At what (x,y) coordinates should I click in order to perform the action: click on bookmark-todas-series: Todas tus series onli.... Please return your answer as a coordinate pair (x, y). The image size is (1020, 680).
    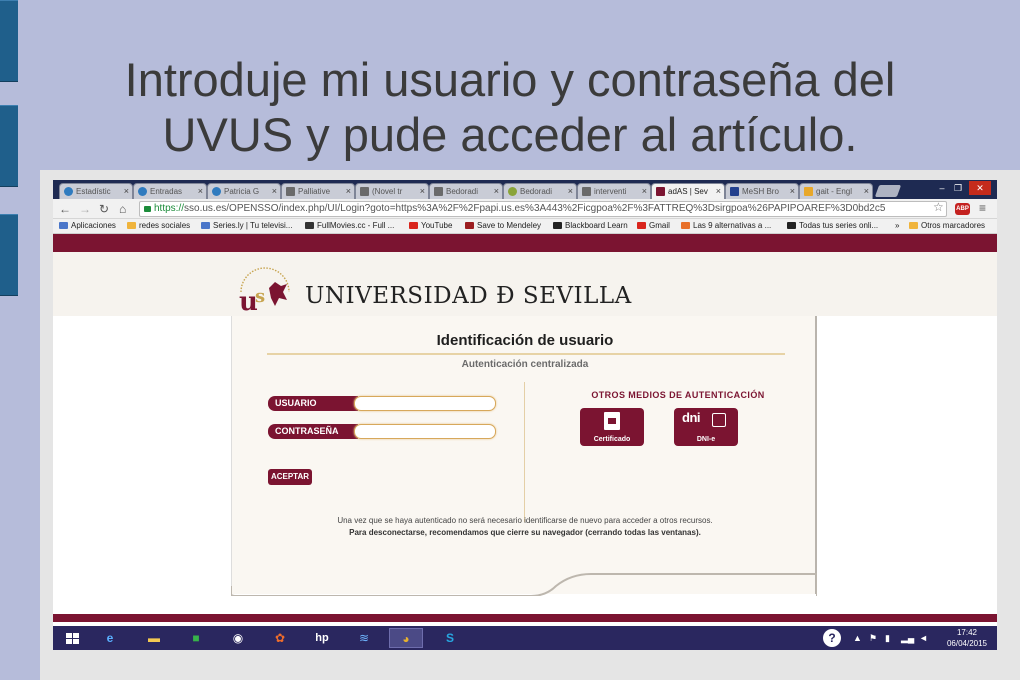
    Looking at the image, I should click on (832, 226).